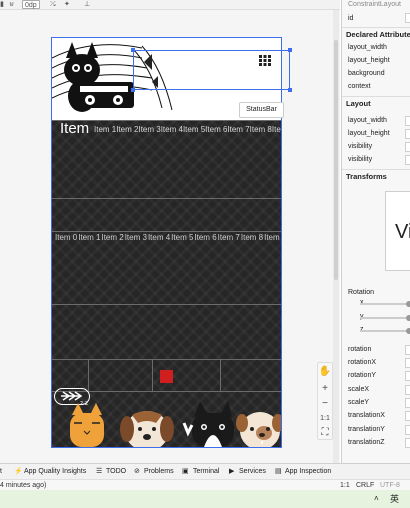  What do you see at coordinates (325, 432) in the screenshot?
I see `fit-screen-icon: ⛶` at bounding box center [325, 432].